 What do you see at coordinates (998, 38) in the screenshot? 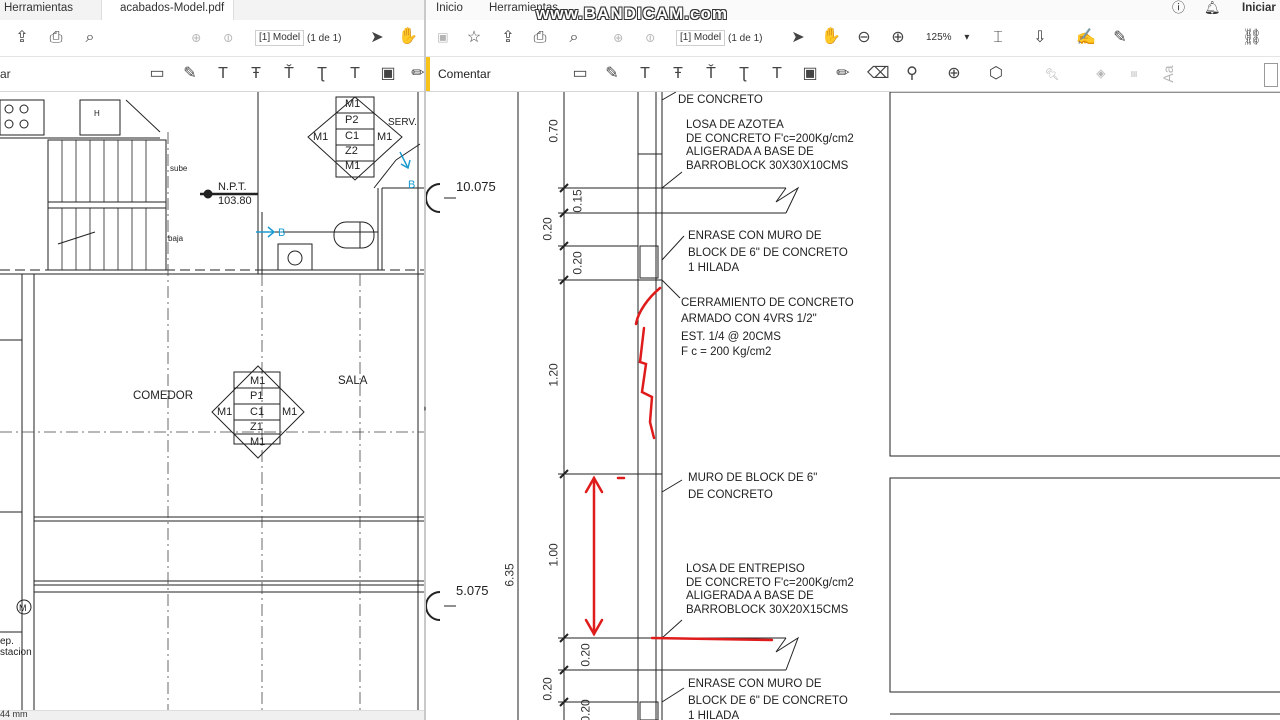
I see `fit-page-icon: ⌶` at bounding box center [998, 38].